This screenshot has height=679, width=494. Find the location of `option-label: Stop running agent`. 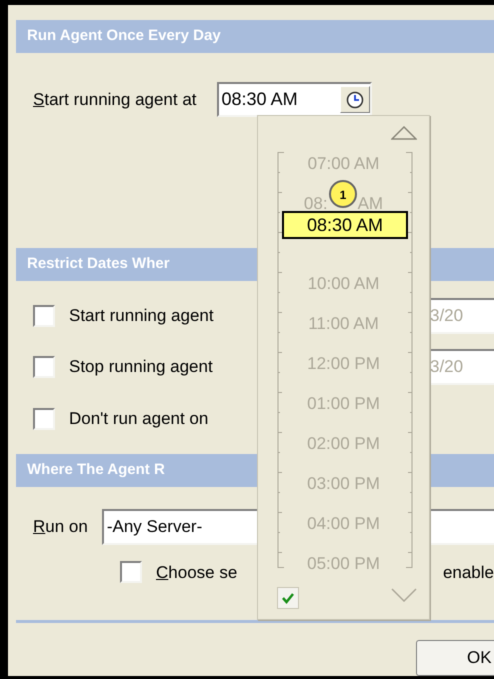

option-label: Stop running agent is located at coordinates (141, 367).